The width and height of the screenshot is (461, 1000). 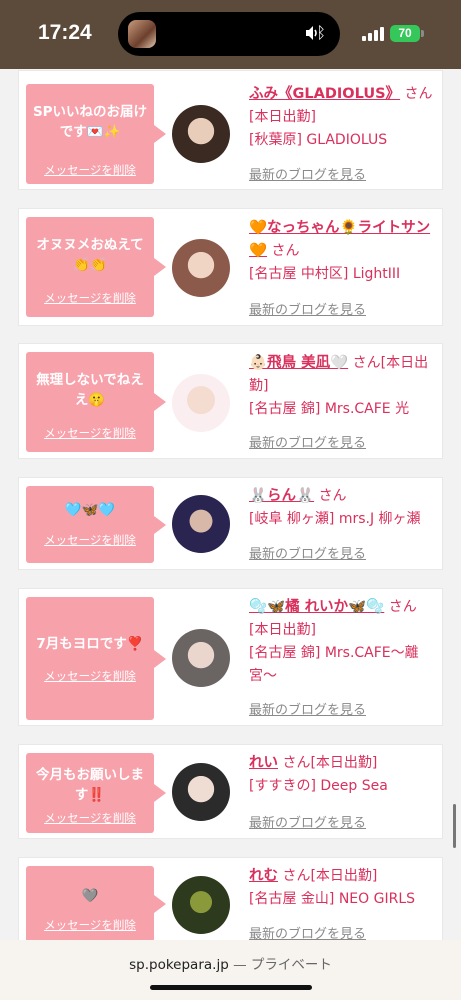 I want to click on message-bubble: 🩶 メッセージを削除, so click(x=96, y=904).